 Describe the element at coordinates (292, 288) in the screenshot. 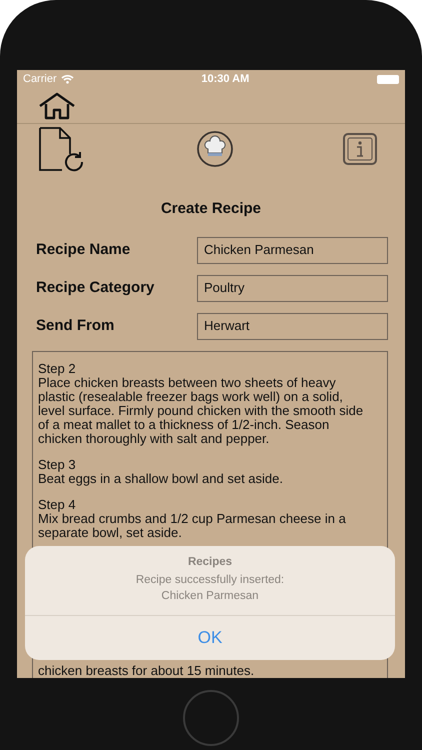

I see `input-field: Poultry` at that location.